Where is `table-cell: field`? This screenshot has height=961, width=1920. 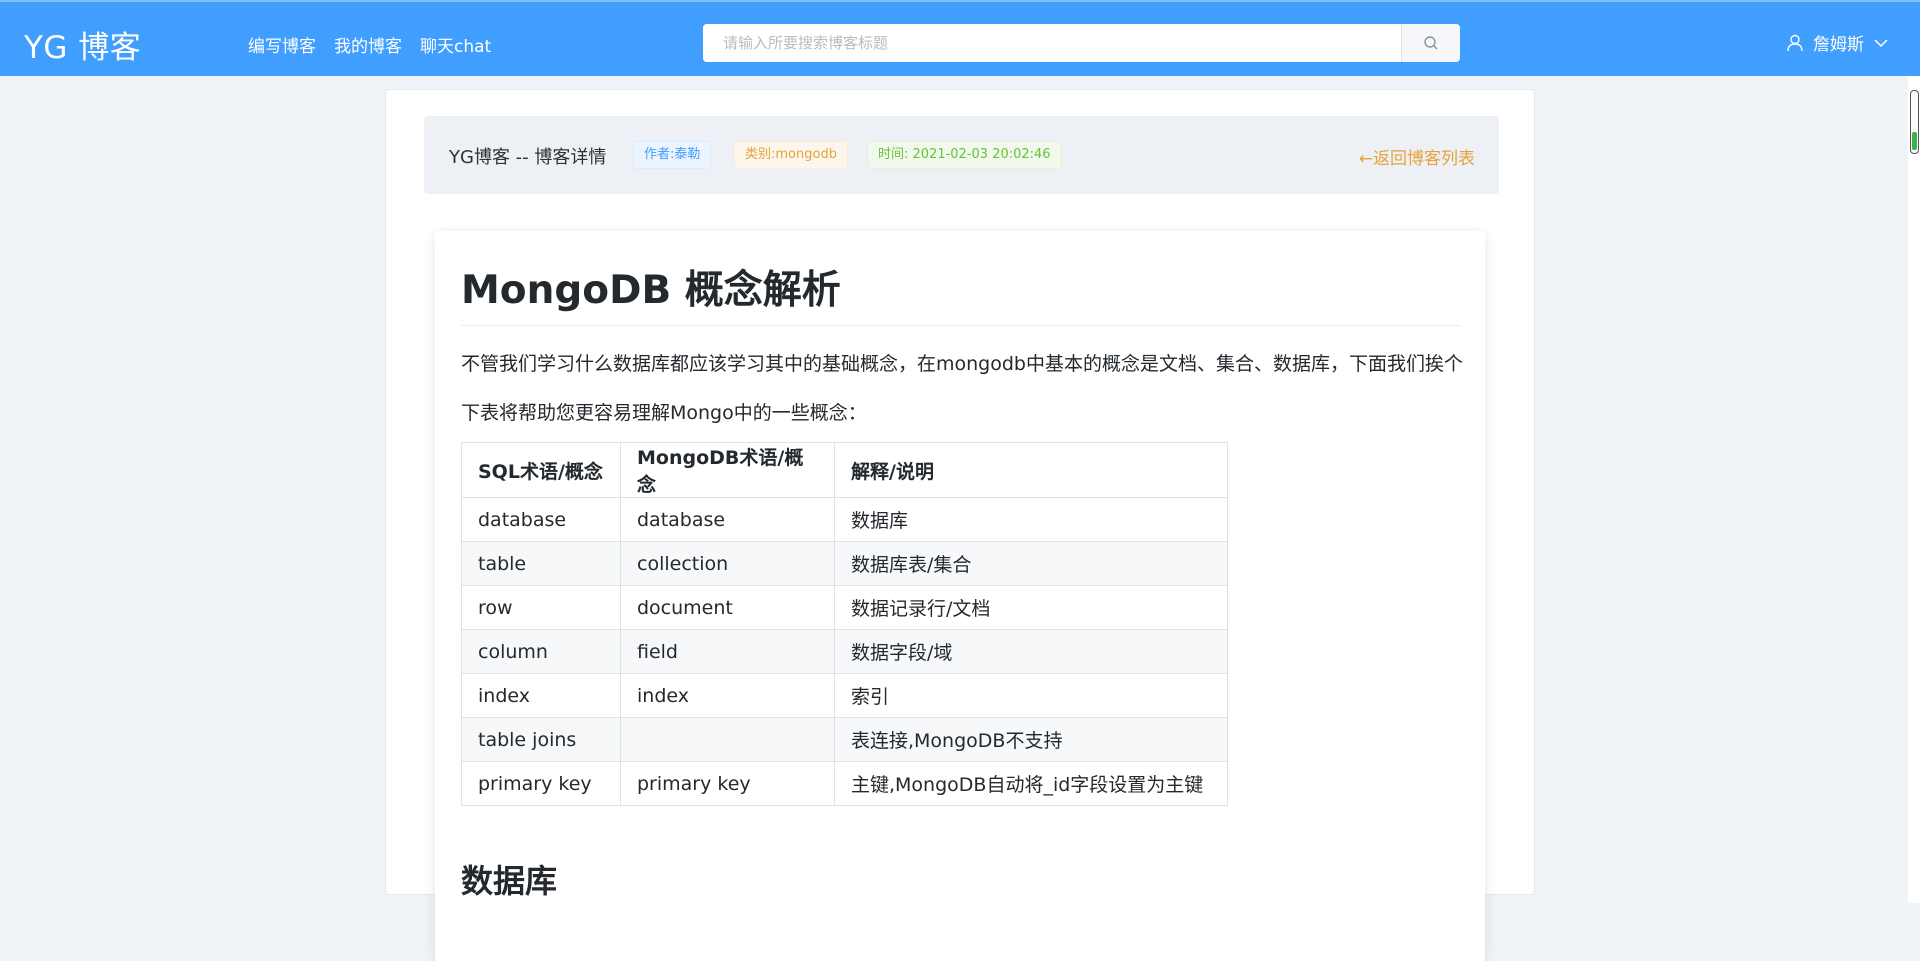 table-cell: field is located at coordinates (727, 651).